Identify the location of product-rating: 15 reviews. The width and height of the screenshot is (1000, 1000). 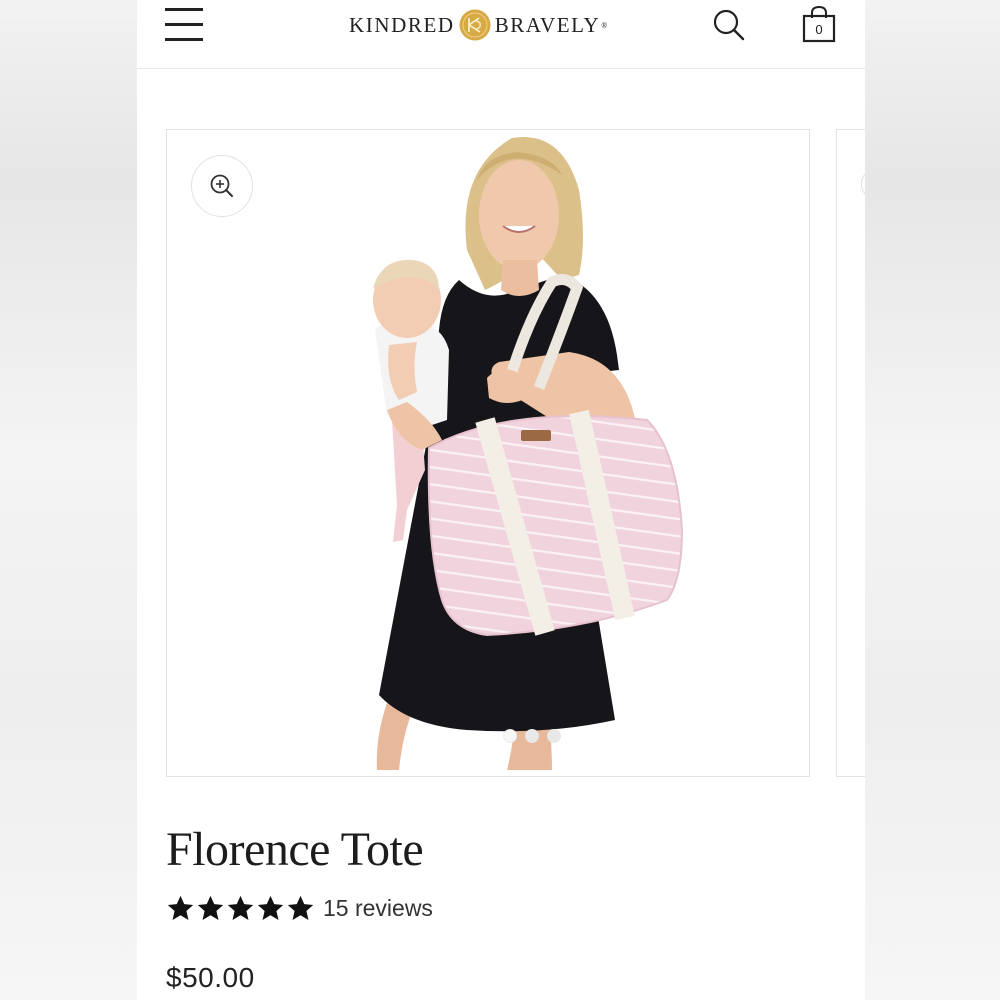
(299, 908).